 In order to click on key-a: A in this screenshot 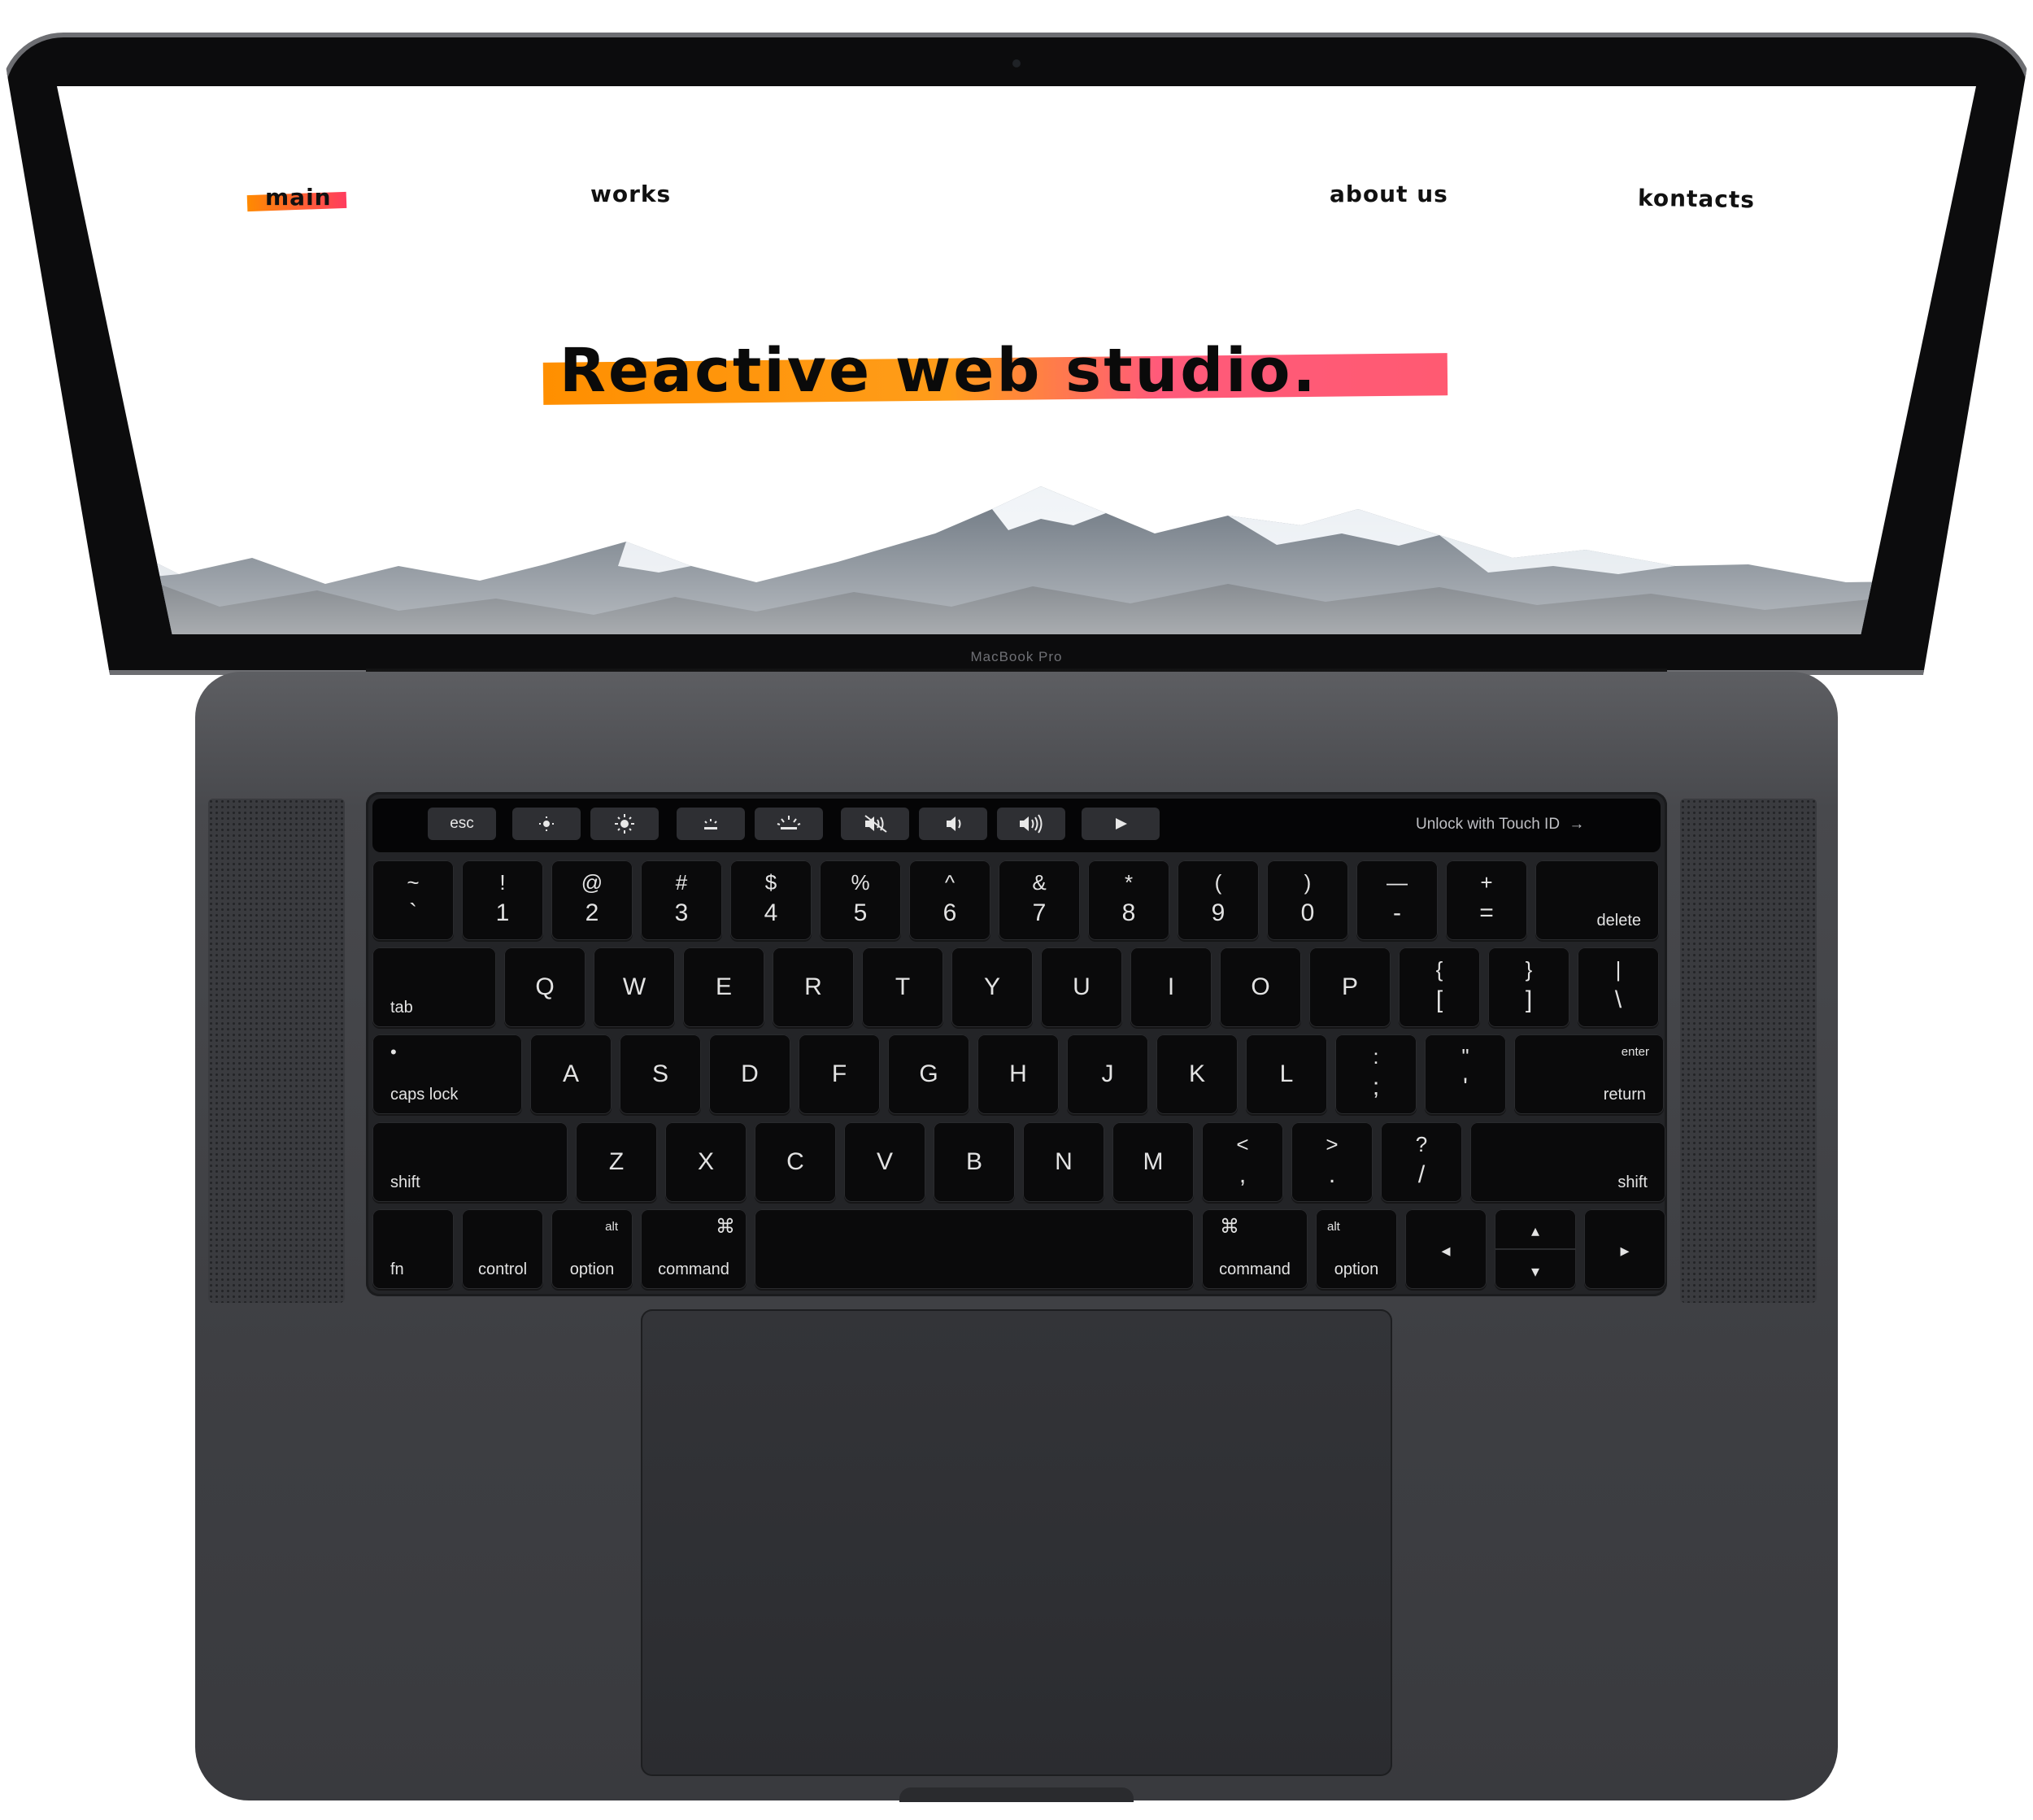, I will do `click(571, 1074)`.